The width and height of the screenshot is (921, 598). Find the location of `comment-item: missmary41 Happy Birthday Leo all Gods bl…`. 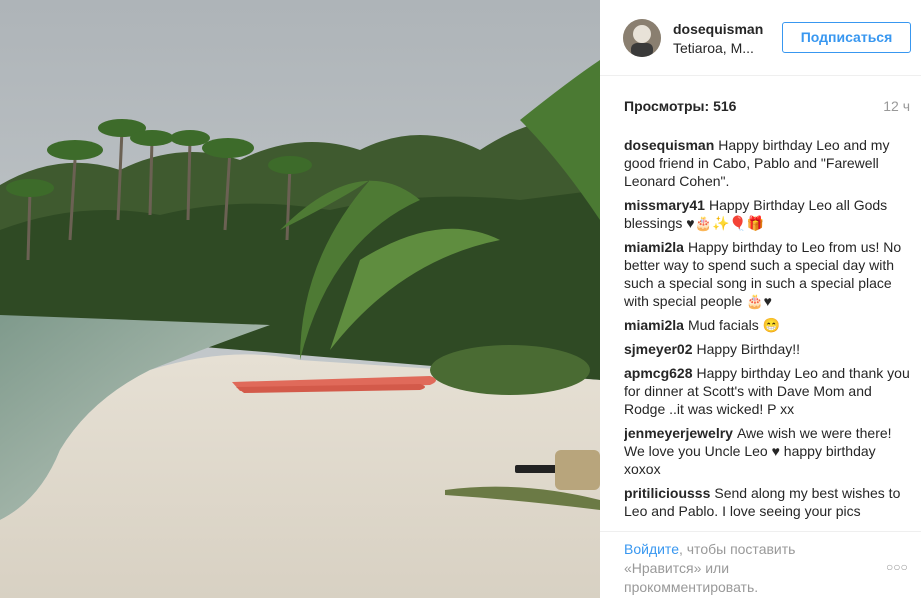

comment-item: missmary41 Happy Birthday Leo all Gods bl… is located at coordinates (767, 214).